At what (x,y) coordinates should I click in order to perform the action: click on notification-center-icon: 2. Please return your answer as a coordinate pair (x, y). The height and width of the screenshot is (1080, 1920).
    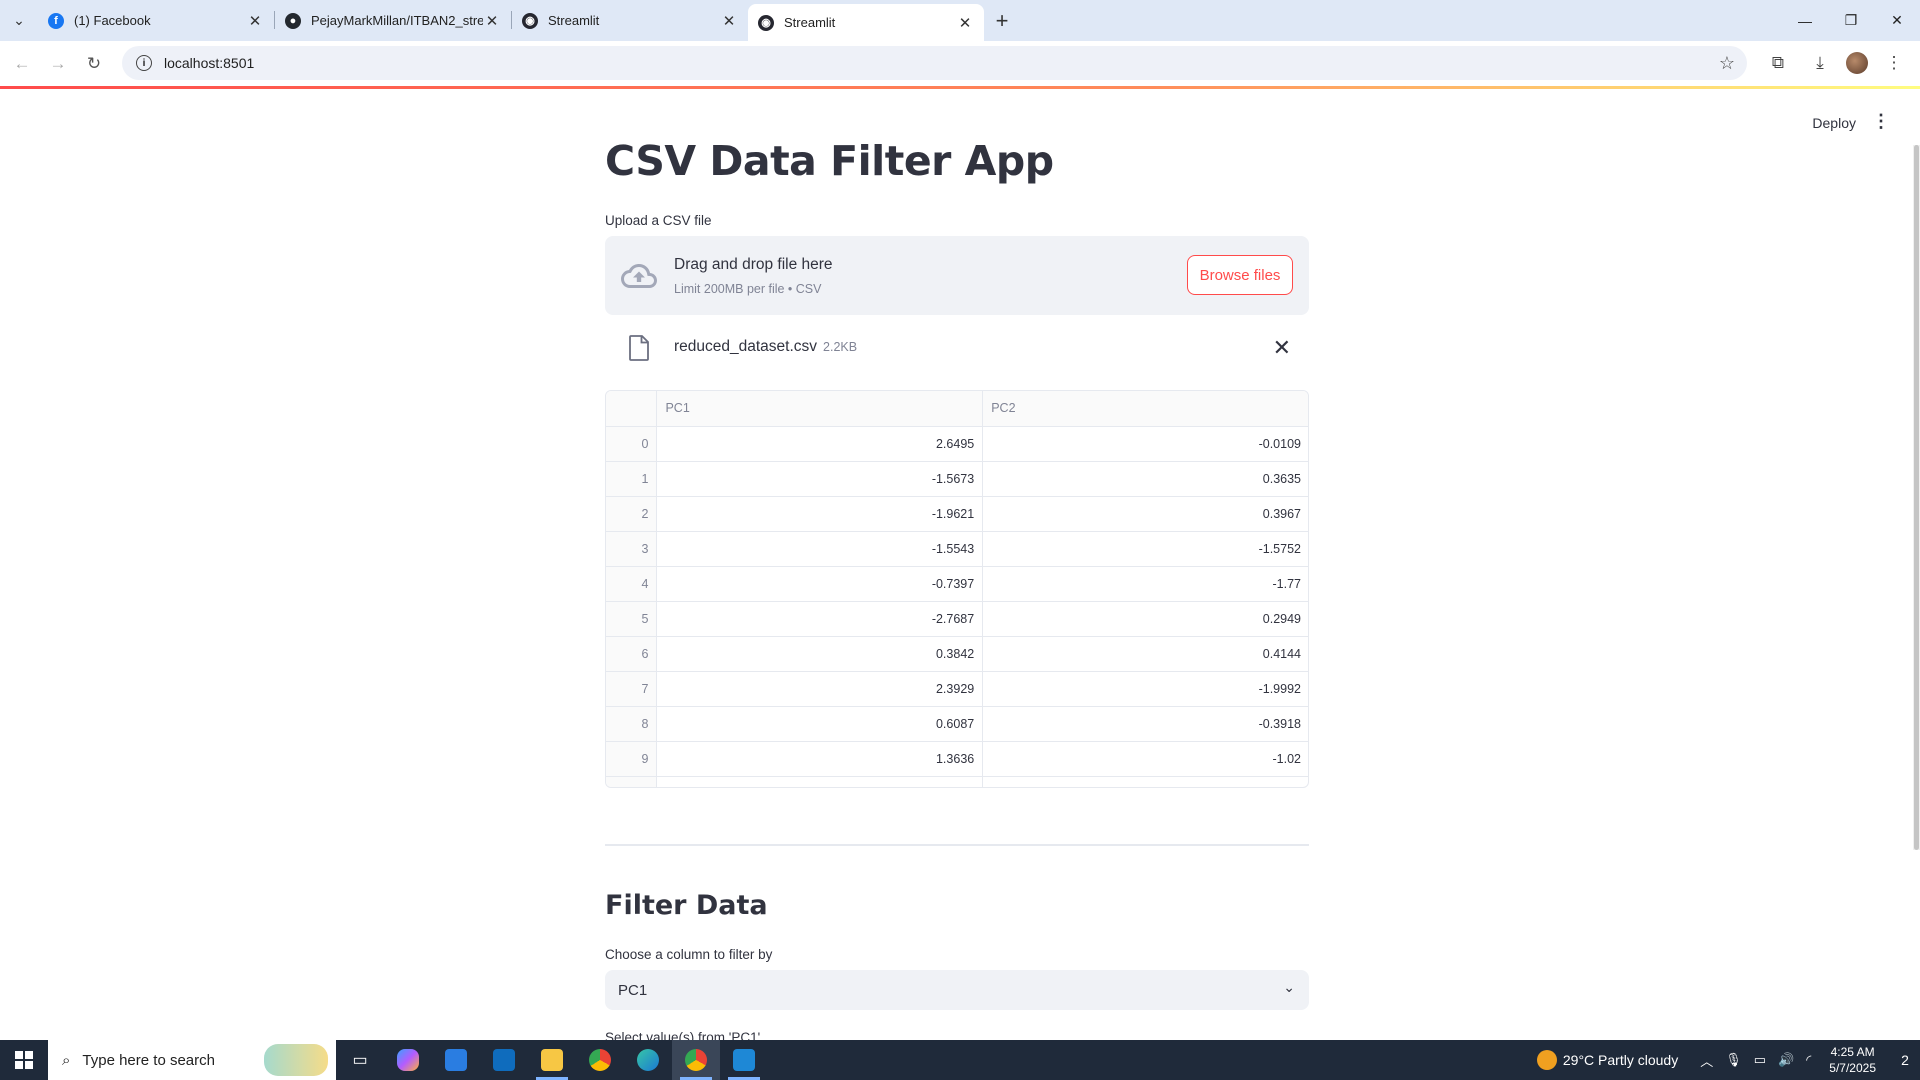
    Looking at the image, I should click on (1905, 1060).